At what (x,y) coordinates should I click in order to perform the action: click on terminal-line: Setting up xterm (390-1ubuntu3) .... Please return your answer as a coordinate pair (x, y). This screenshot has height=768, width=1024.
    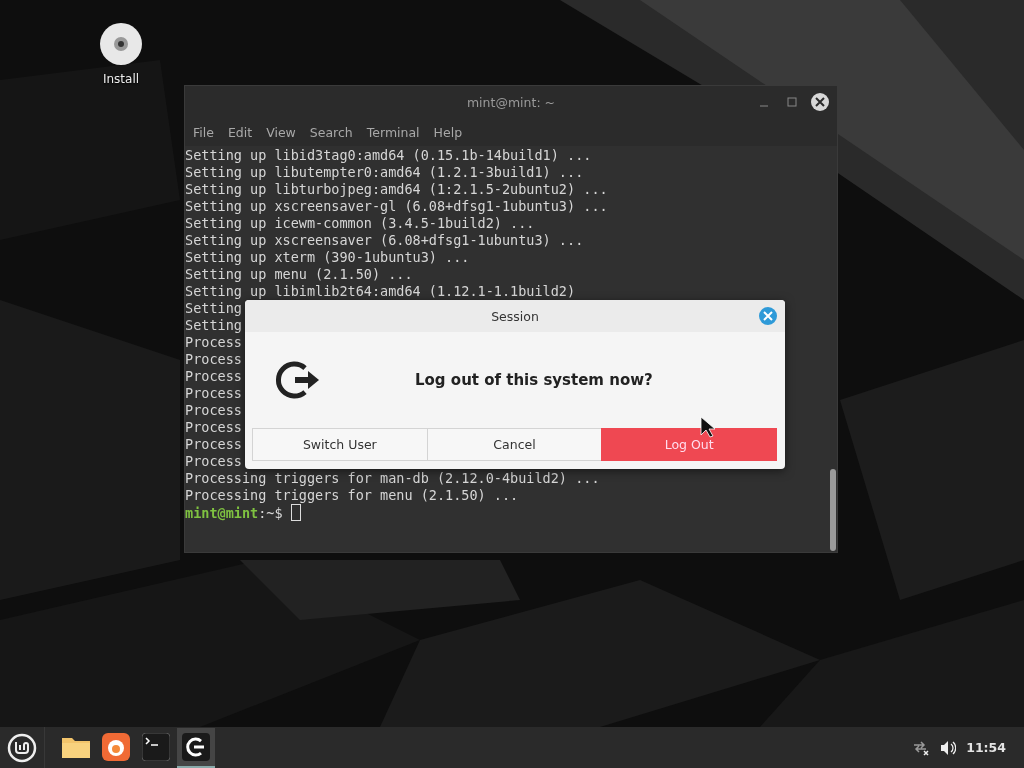
    Looking at the image, I should click on (327, 257).